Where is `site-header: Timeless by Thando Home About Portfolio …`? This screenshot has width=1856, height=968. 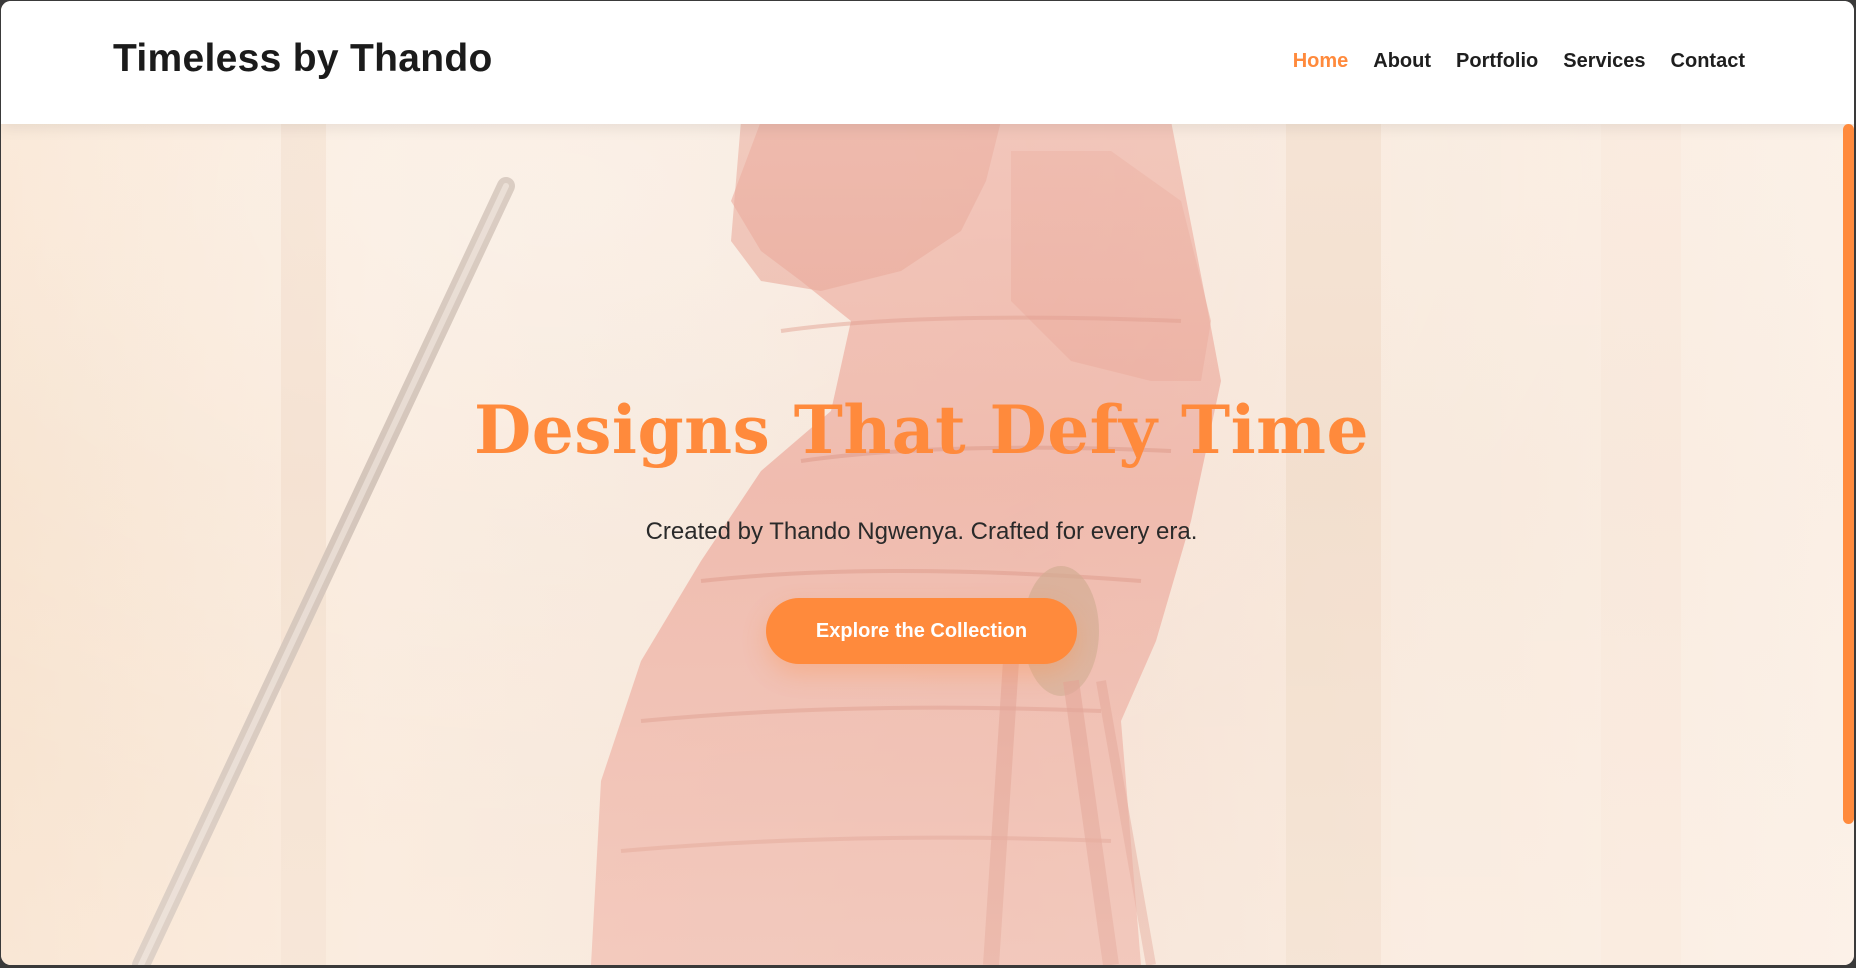 site-header: Timeless by Thando Home About Portfolio … is located at coordinates (927, 62).